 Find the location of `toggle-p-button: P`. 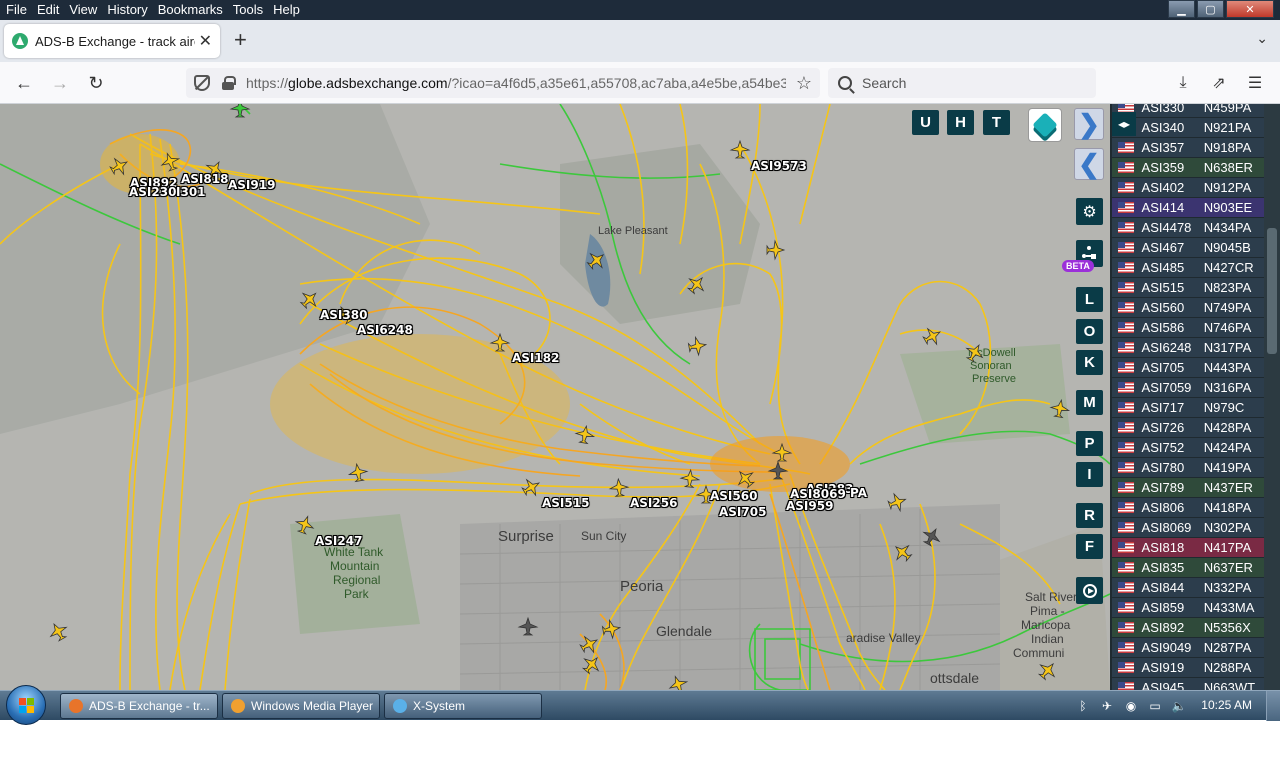

toggle-p-button: P is located at coordinates (1089, 443).